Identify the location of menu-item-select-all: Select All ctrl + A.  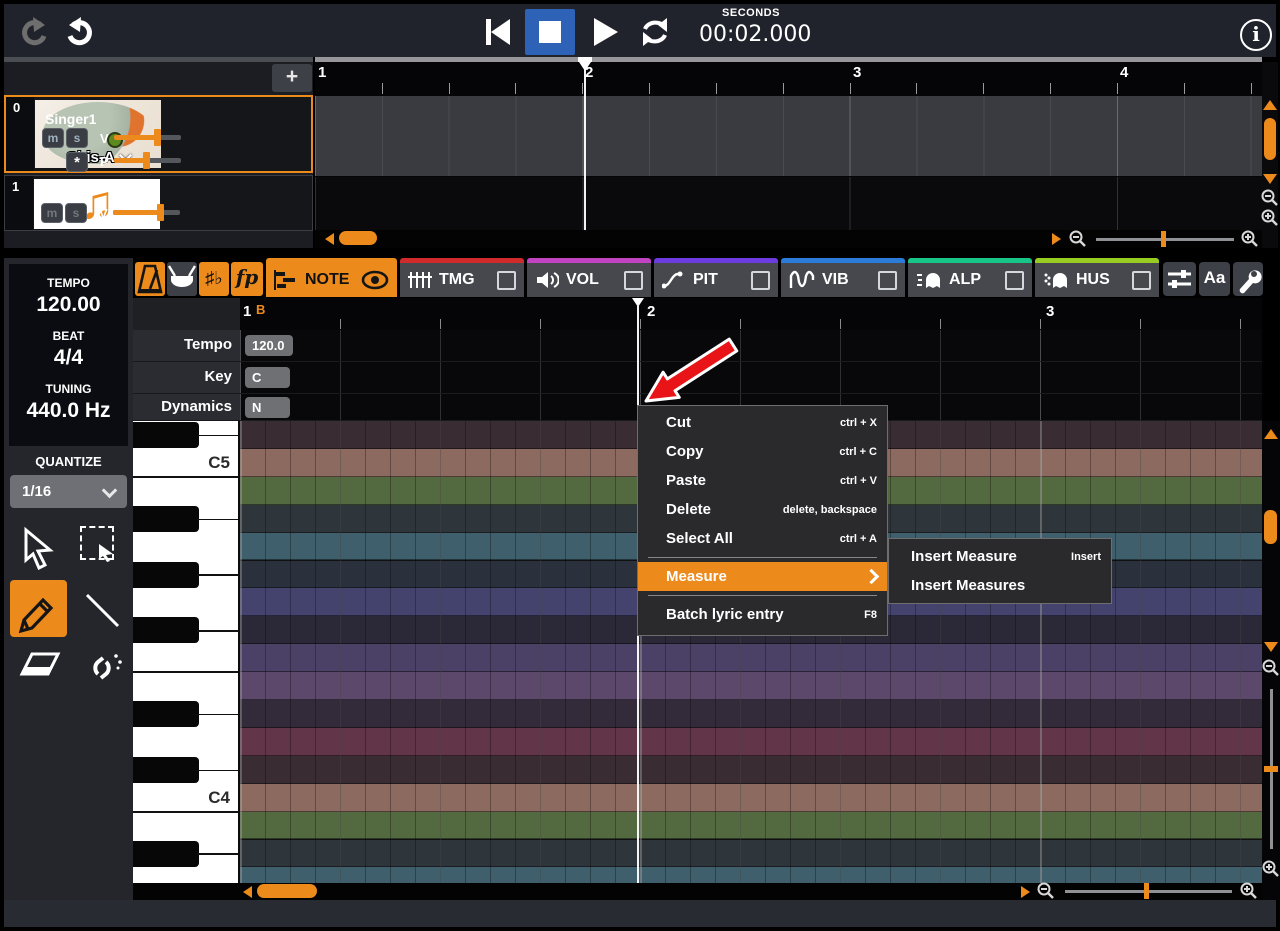
(762, 538).